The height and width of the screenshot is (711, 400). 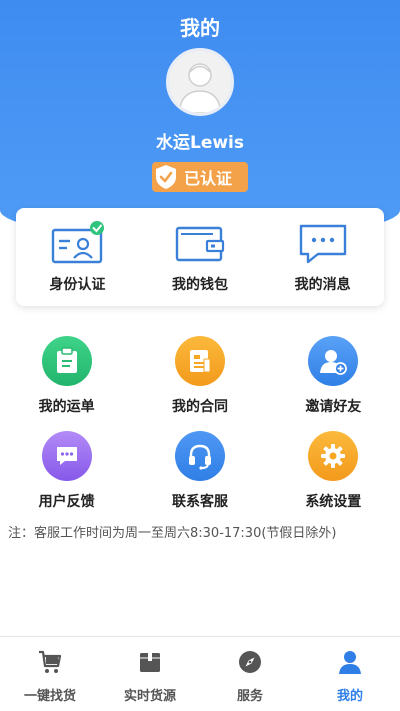 What do you see at coordinates (200, 383) in the screenshot?
I see `my-contracts-button: 我的合同` at bounding box center [200, 383].